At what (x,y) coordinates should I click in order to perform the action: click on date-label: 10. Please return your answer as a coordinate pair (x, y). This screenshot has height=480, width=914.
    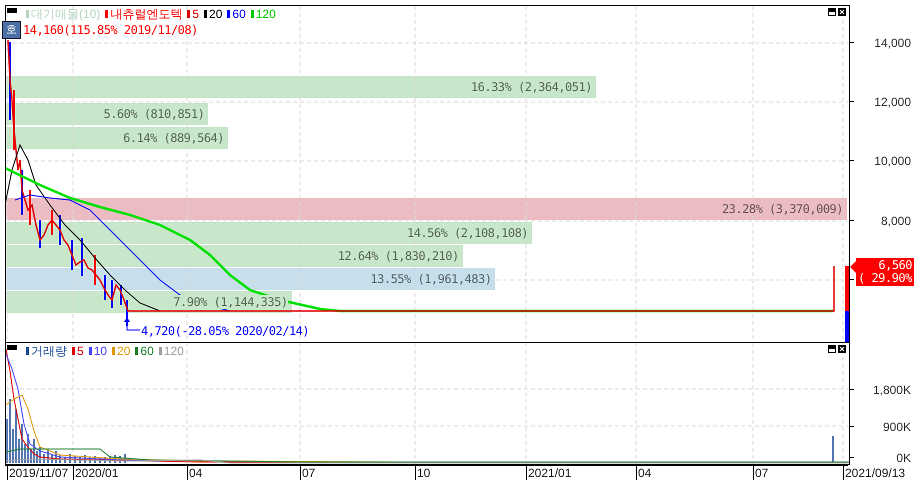
    Looking at the image, I should click on (422, 473).